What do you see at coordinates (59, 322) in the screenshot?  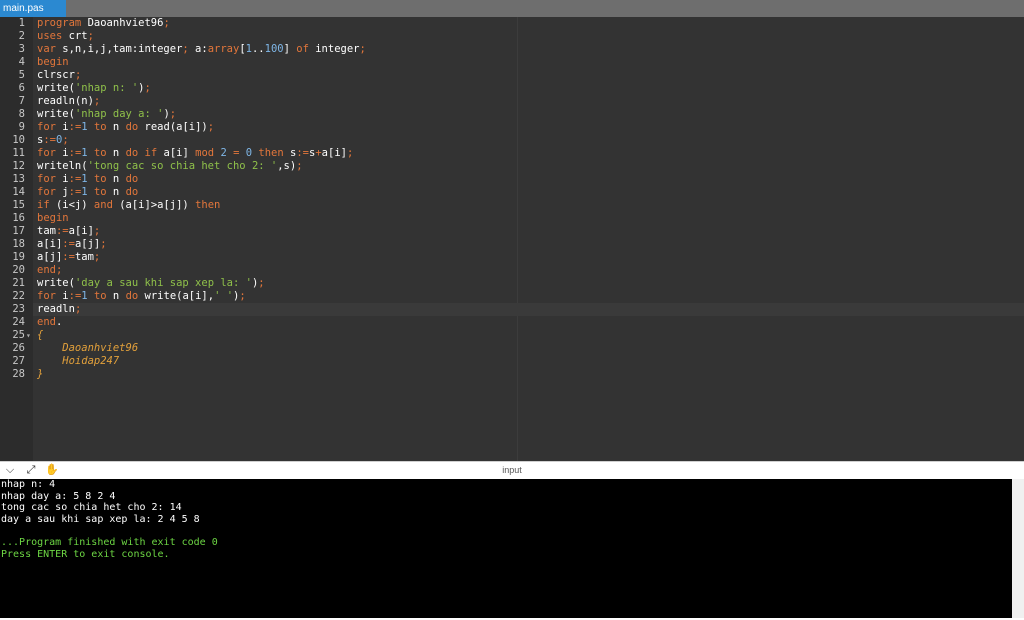 I see `code-token: .` at bounding box center [59, 322].